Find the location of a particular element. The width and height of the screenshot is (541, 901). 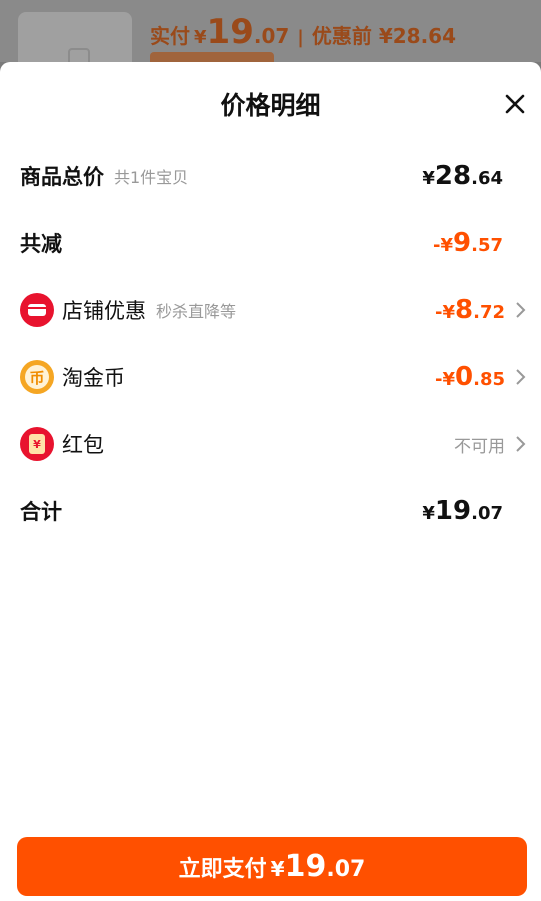

sum-amount: ¥19.07 is located at coordinates (462, 511).